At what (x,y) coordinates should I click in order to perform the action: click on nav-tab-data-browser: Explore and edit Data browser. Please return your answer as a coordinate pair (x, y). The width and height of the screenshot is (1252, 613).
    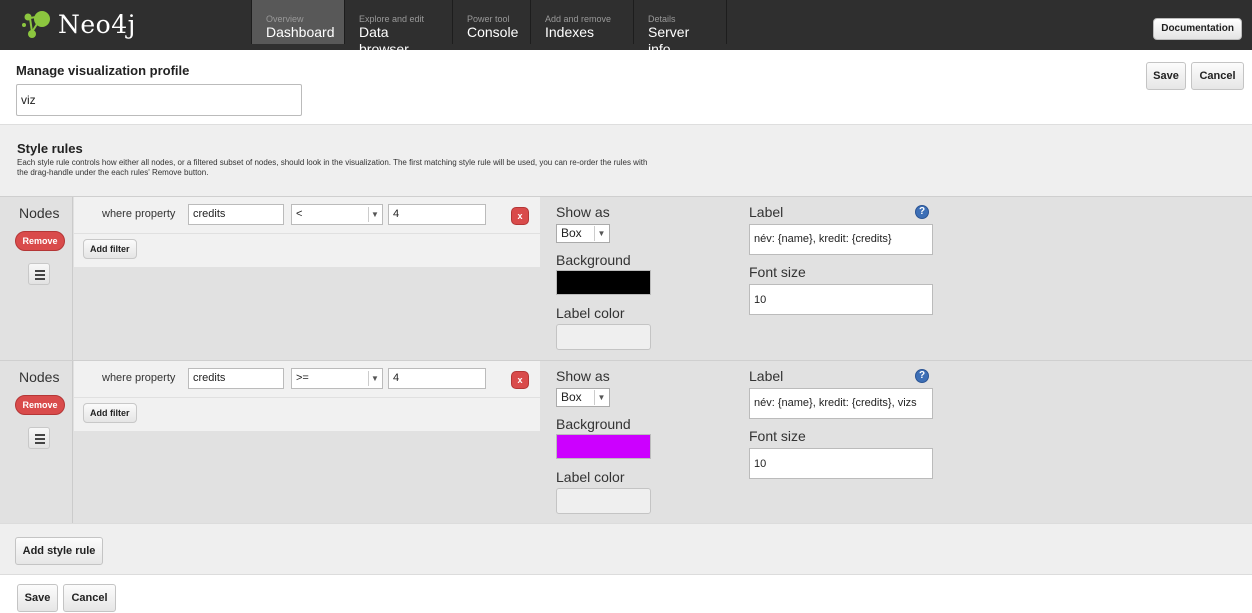
    Looking at the image, I should click on (398, 28).